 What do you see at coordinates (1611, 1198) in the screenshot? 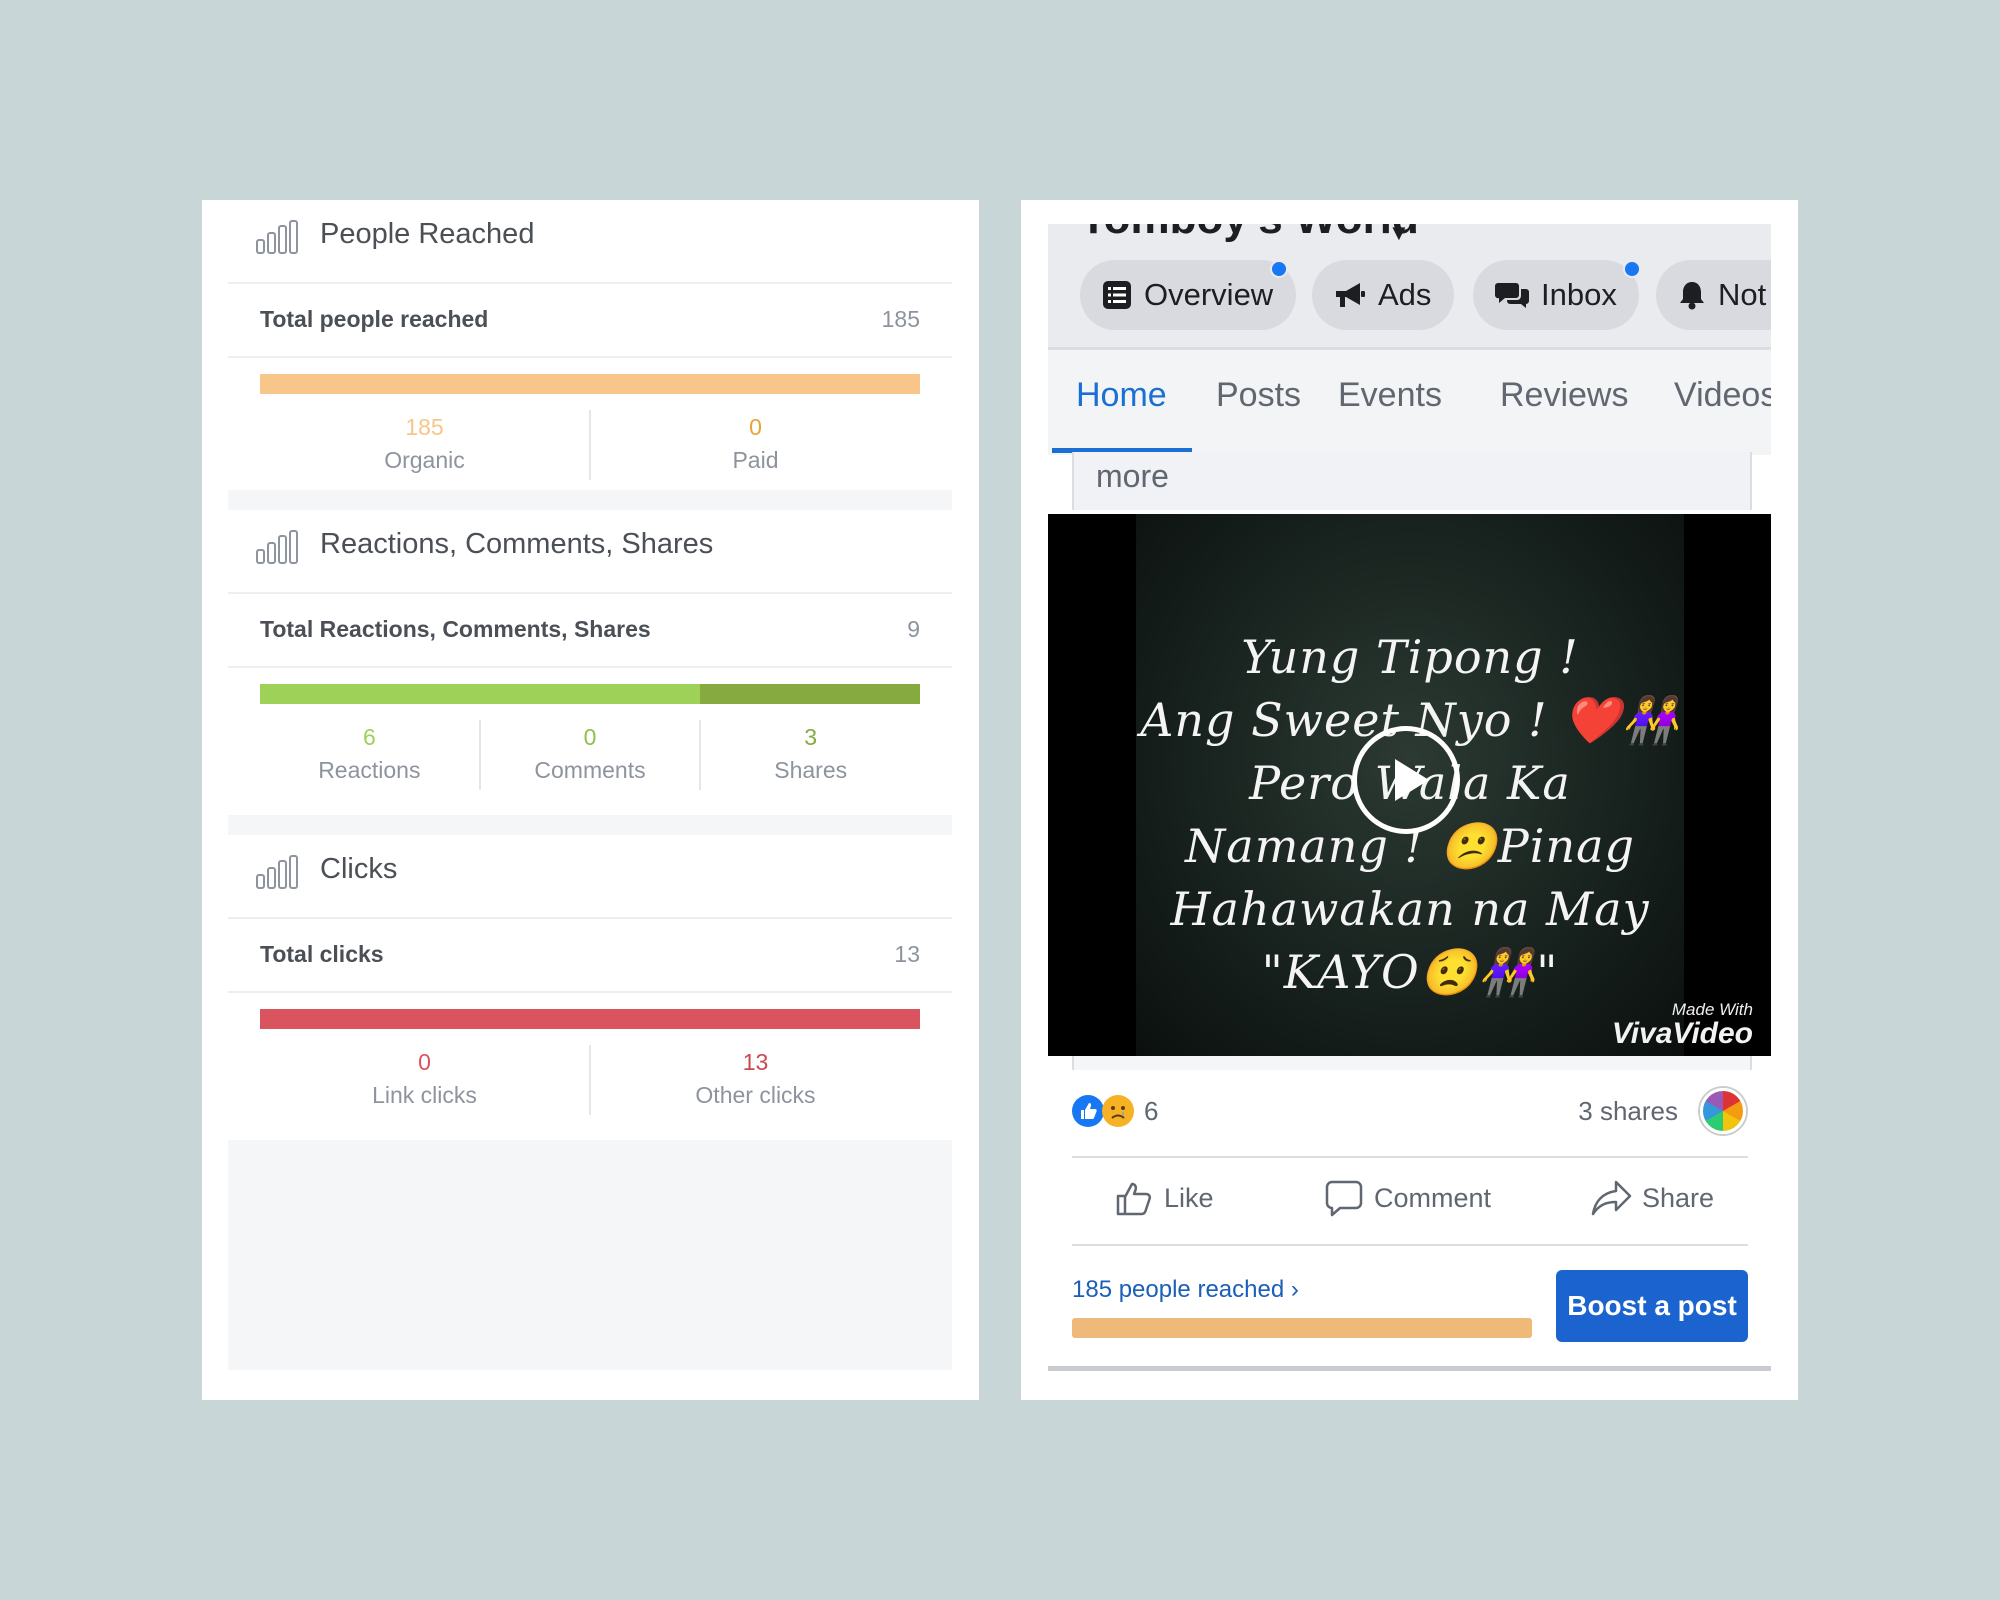
I see `share-icon` at bounding box center [1611, 1198].